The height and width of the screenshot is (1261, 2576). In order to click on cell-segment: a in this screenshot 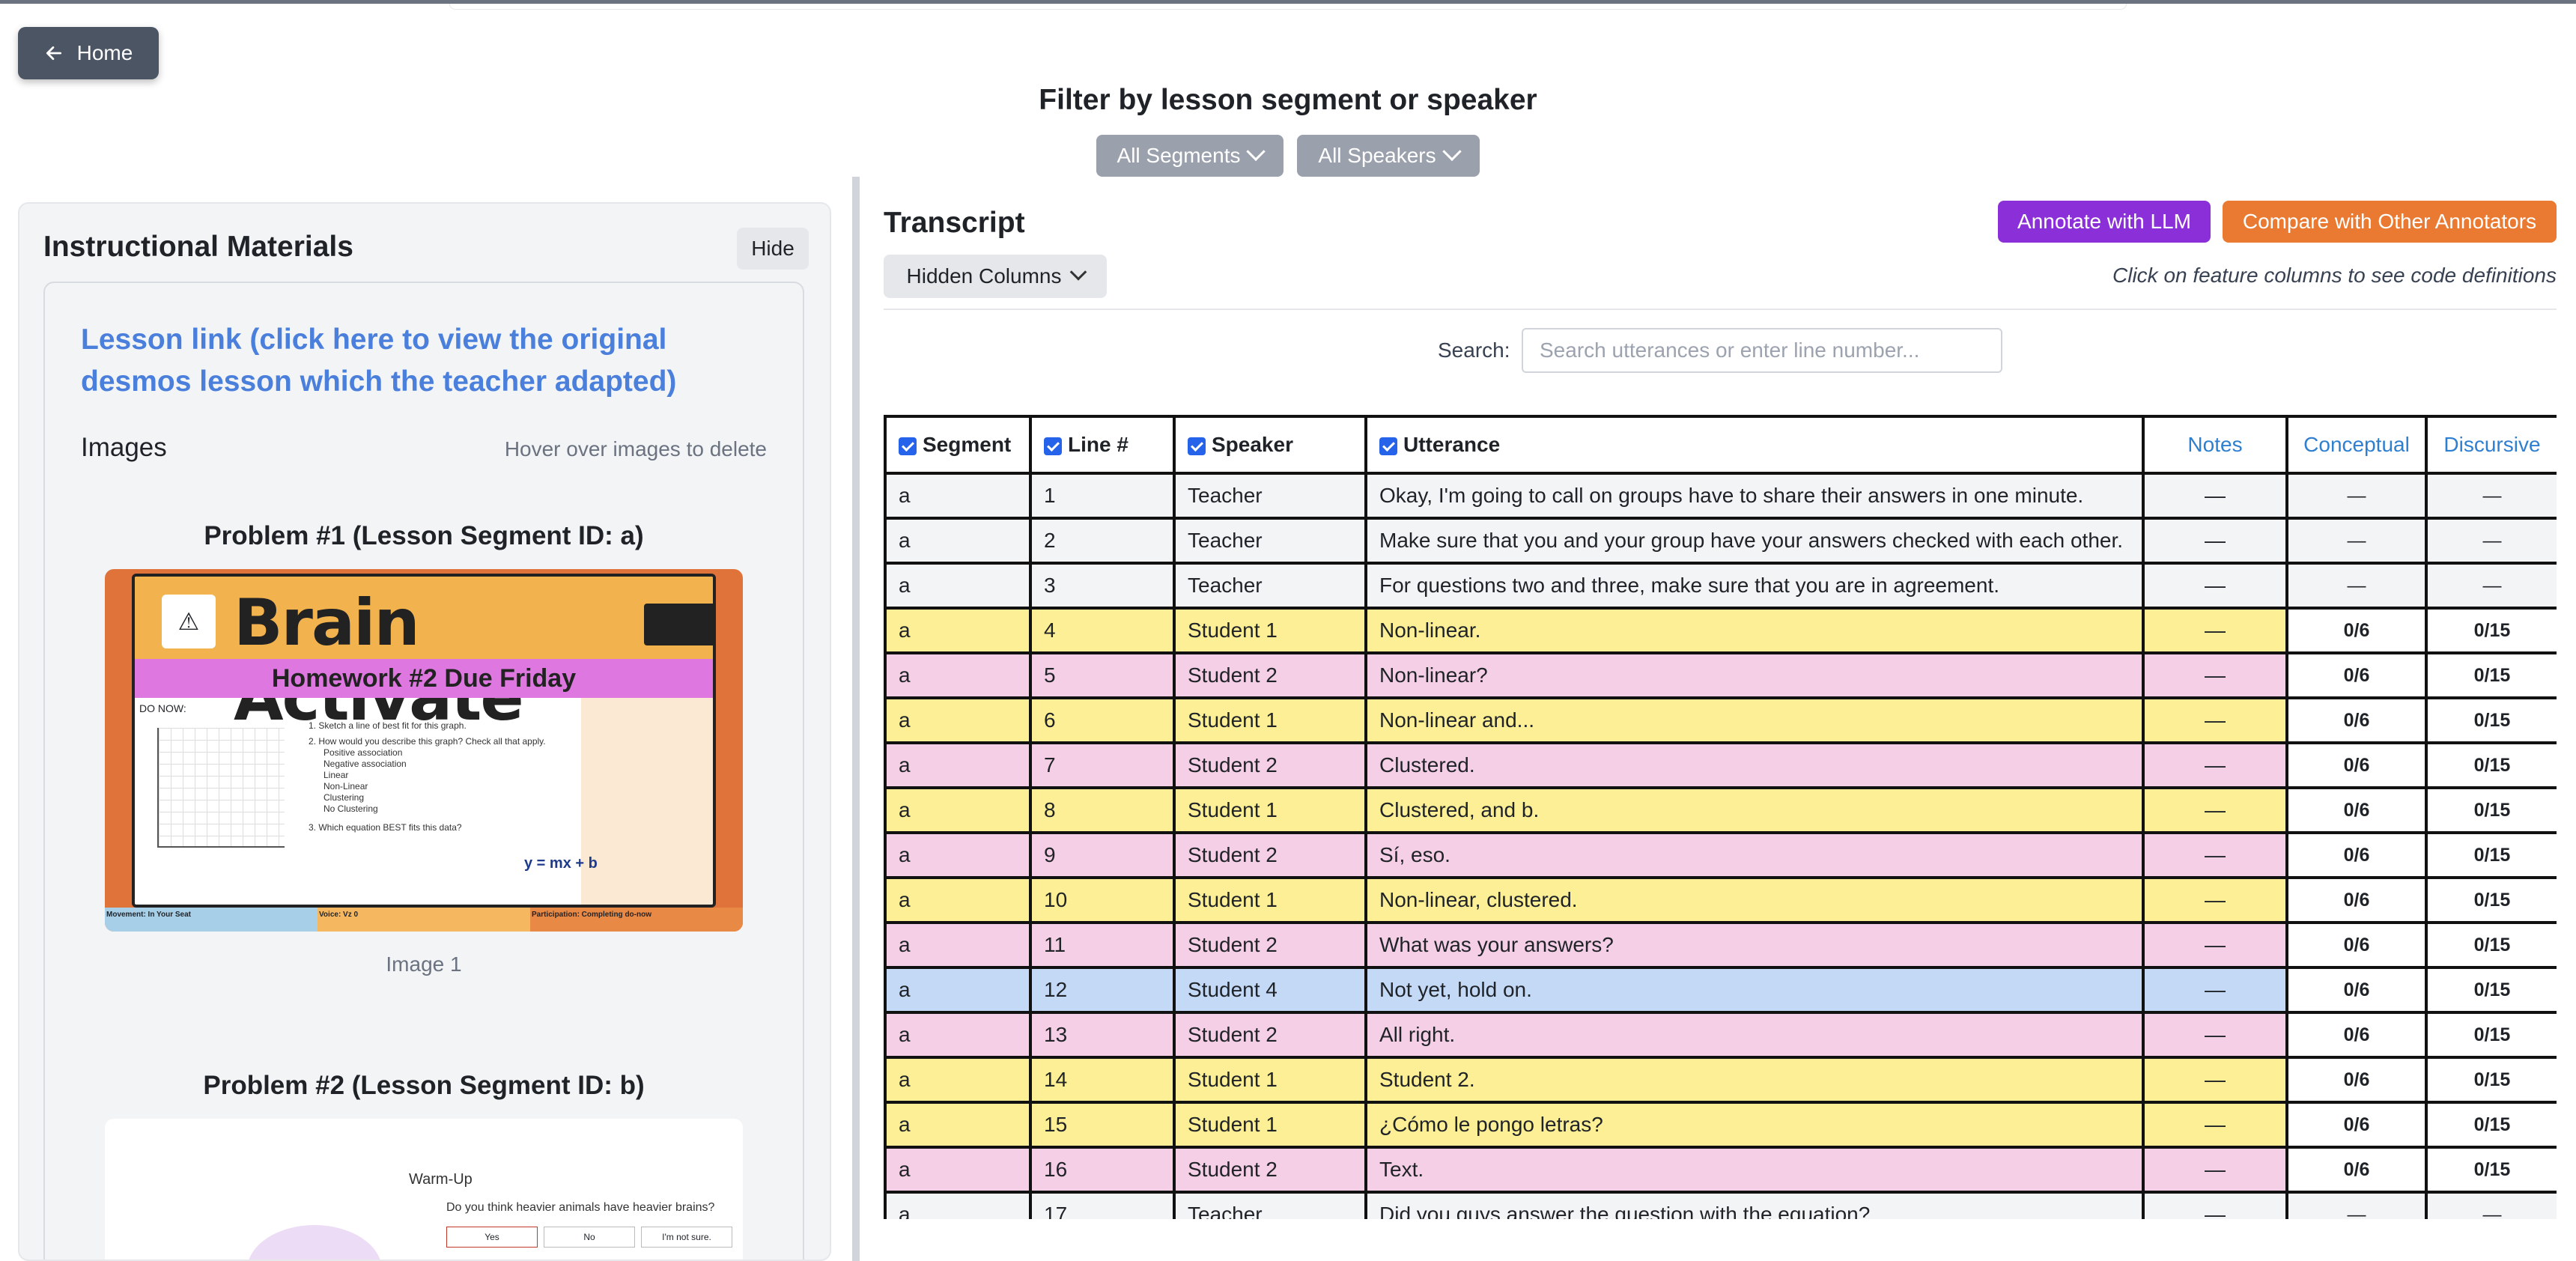, I will do `click(958, 1035)`.